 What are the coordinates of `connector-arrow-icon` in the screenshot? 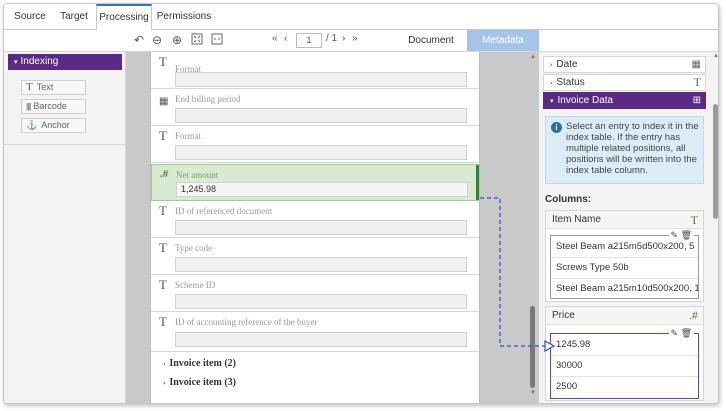 It's located at (550, 346).